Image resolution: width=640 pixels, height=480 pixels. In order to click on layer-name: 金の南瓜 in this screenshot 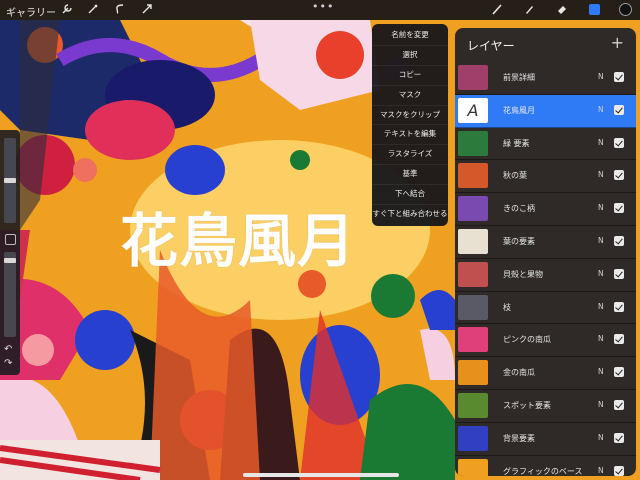, I will do `click(519, 373)`.